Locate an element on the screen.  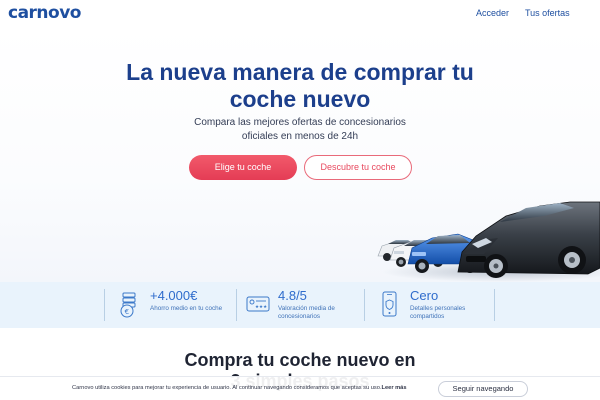
hero-title-line-2: coche nuevo is located at coordinates (300, 99).